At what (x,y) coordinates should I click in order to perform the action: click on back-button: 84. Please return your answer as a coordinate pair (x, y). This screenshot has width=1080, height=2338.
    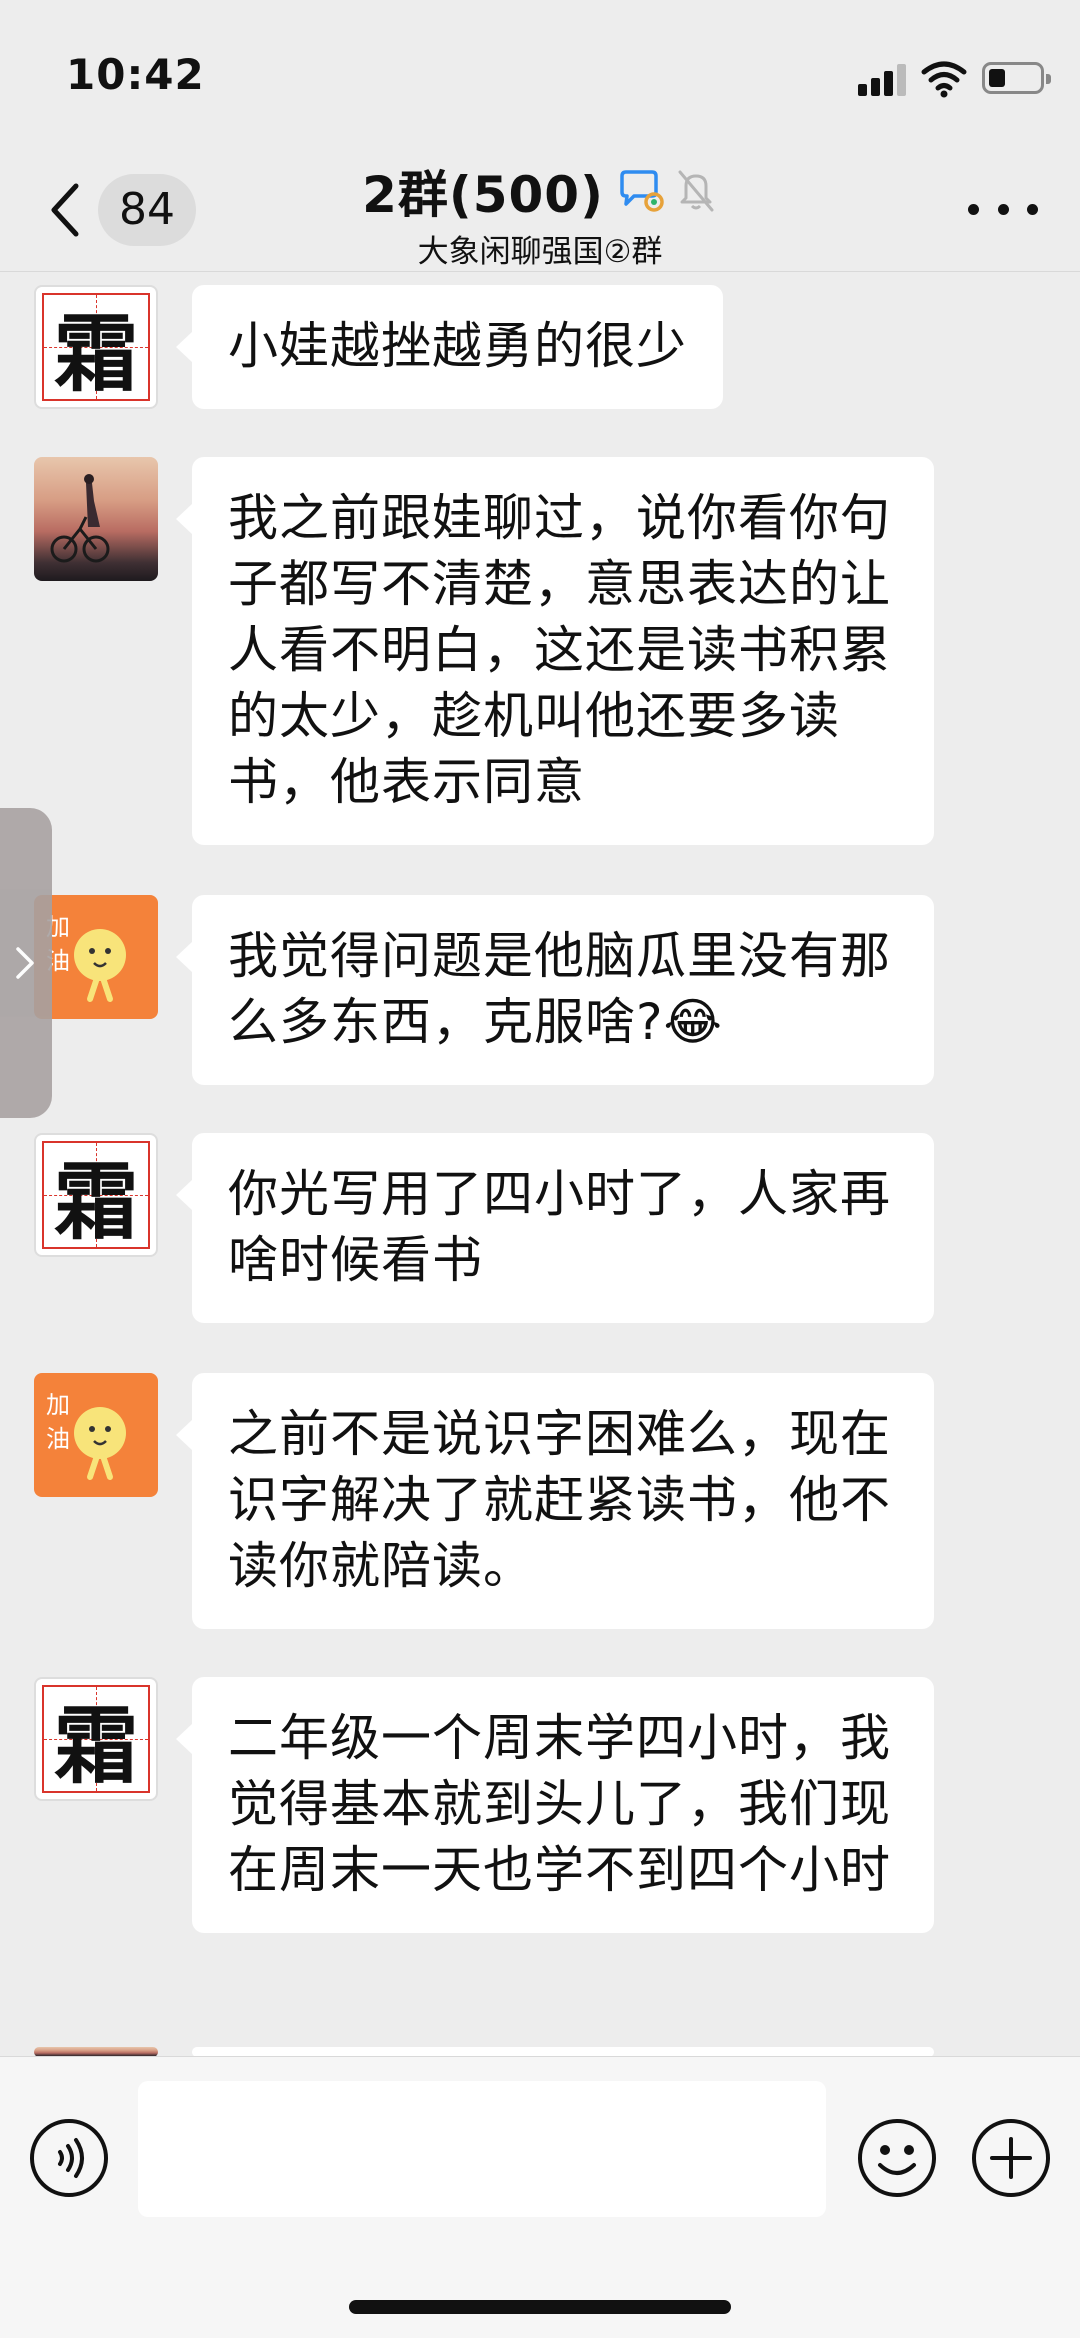
    Looking at the image, I should click on (118, 210).